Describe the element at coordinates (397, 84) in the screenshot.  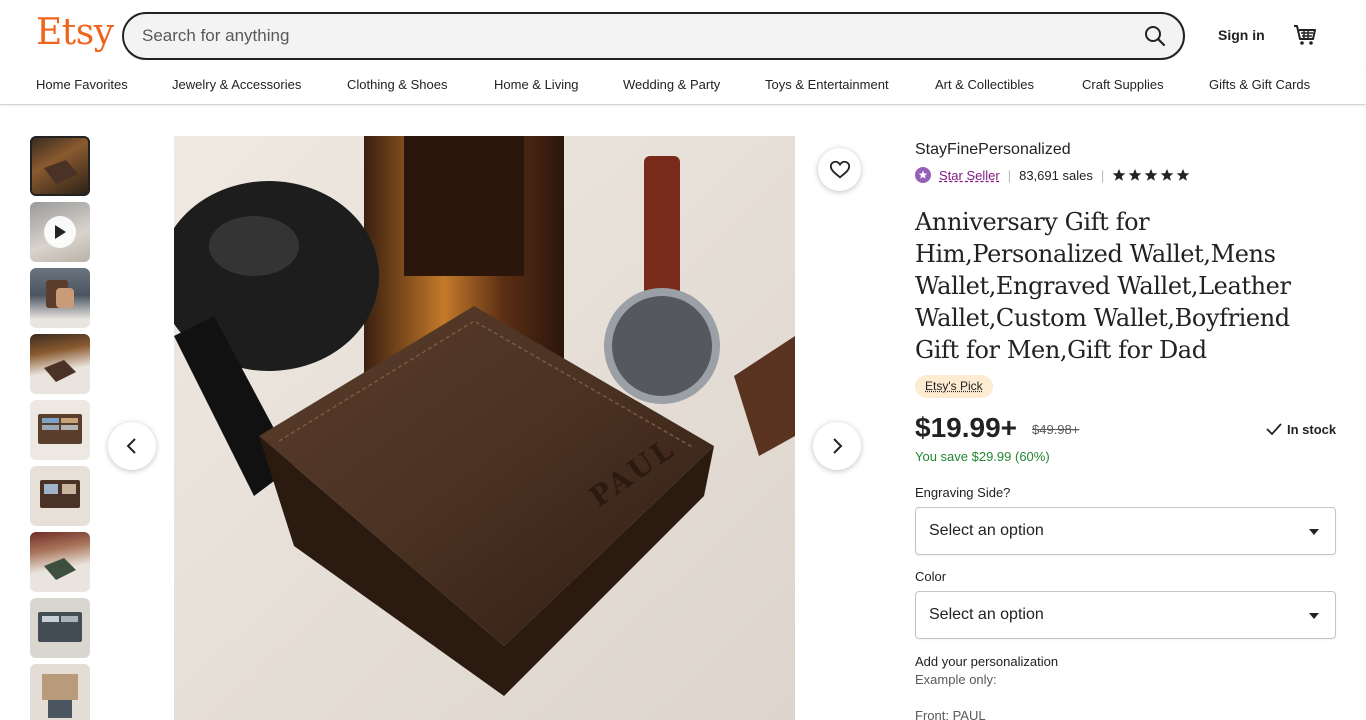
I see `nav-item-clothing-shoes: Clothing & Shoes` at that location.